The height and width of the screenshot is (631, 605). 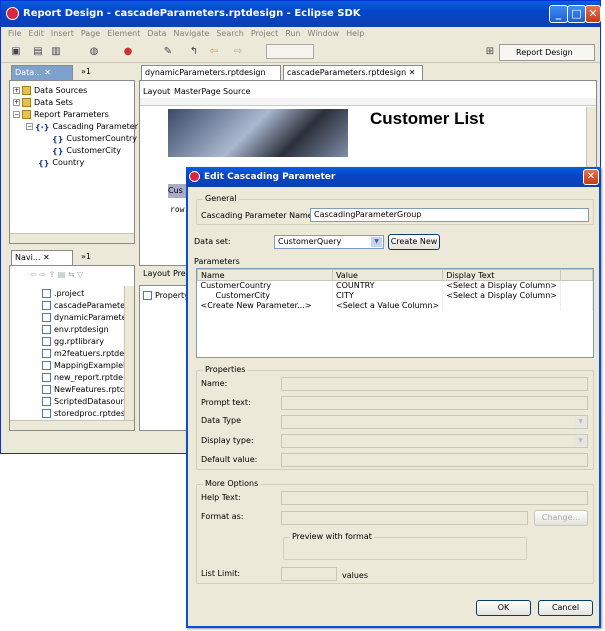 I want to click on subtab-masterpage: MasterPage, so click(x=197, y=91).